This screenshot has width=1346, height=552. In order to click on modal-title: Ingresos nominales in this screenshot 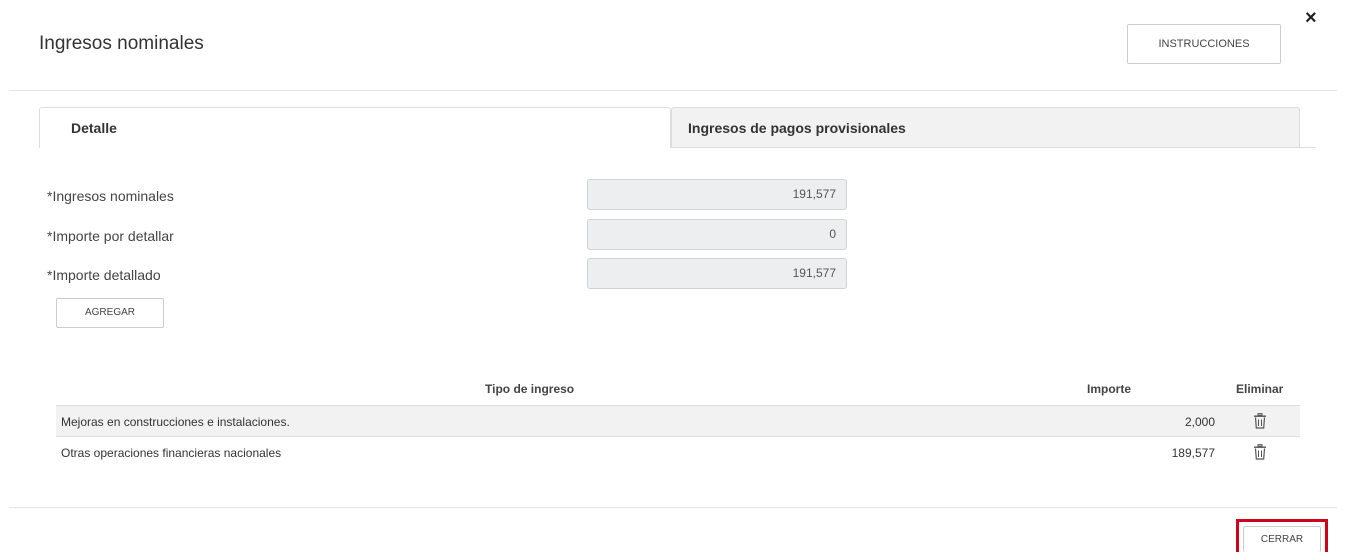, I will do `click(121, 43)`.